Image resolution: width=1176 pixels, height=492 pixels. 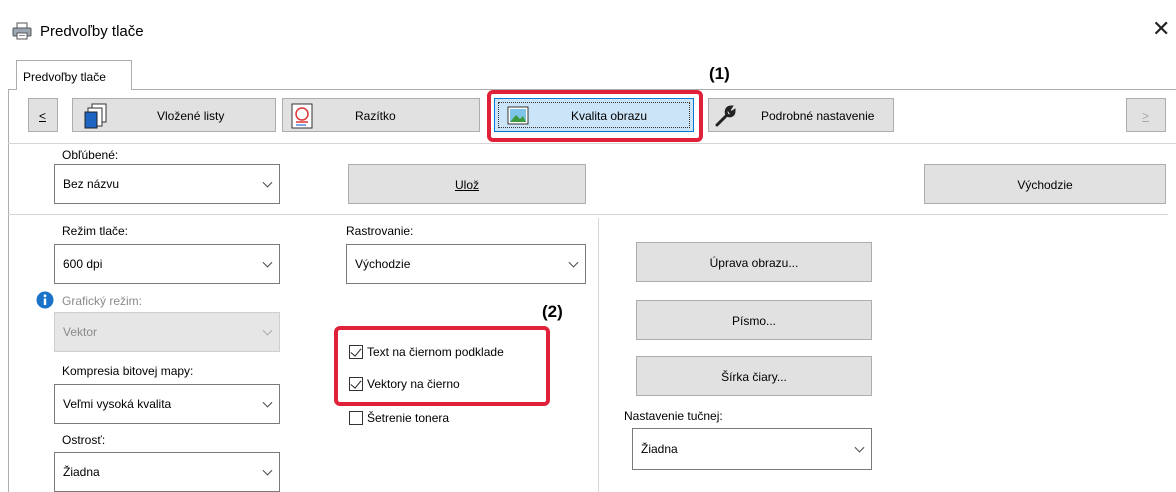 I want to click on checkbox-toner-save, so click(x=356, y=418).